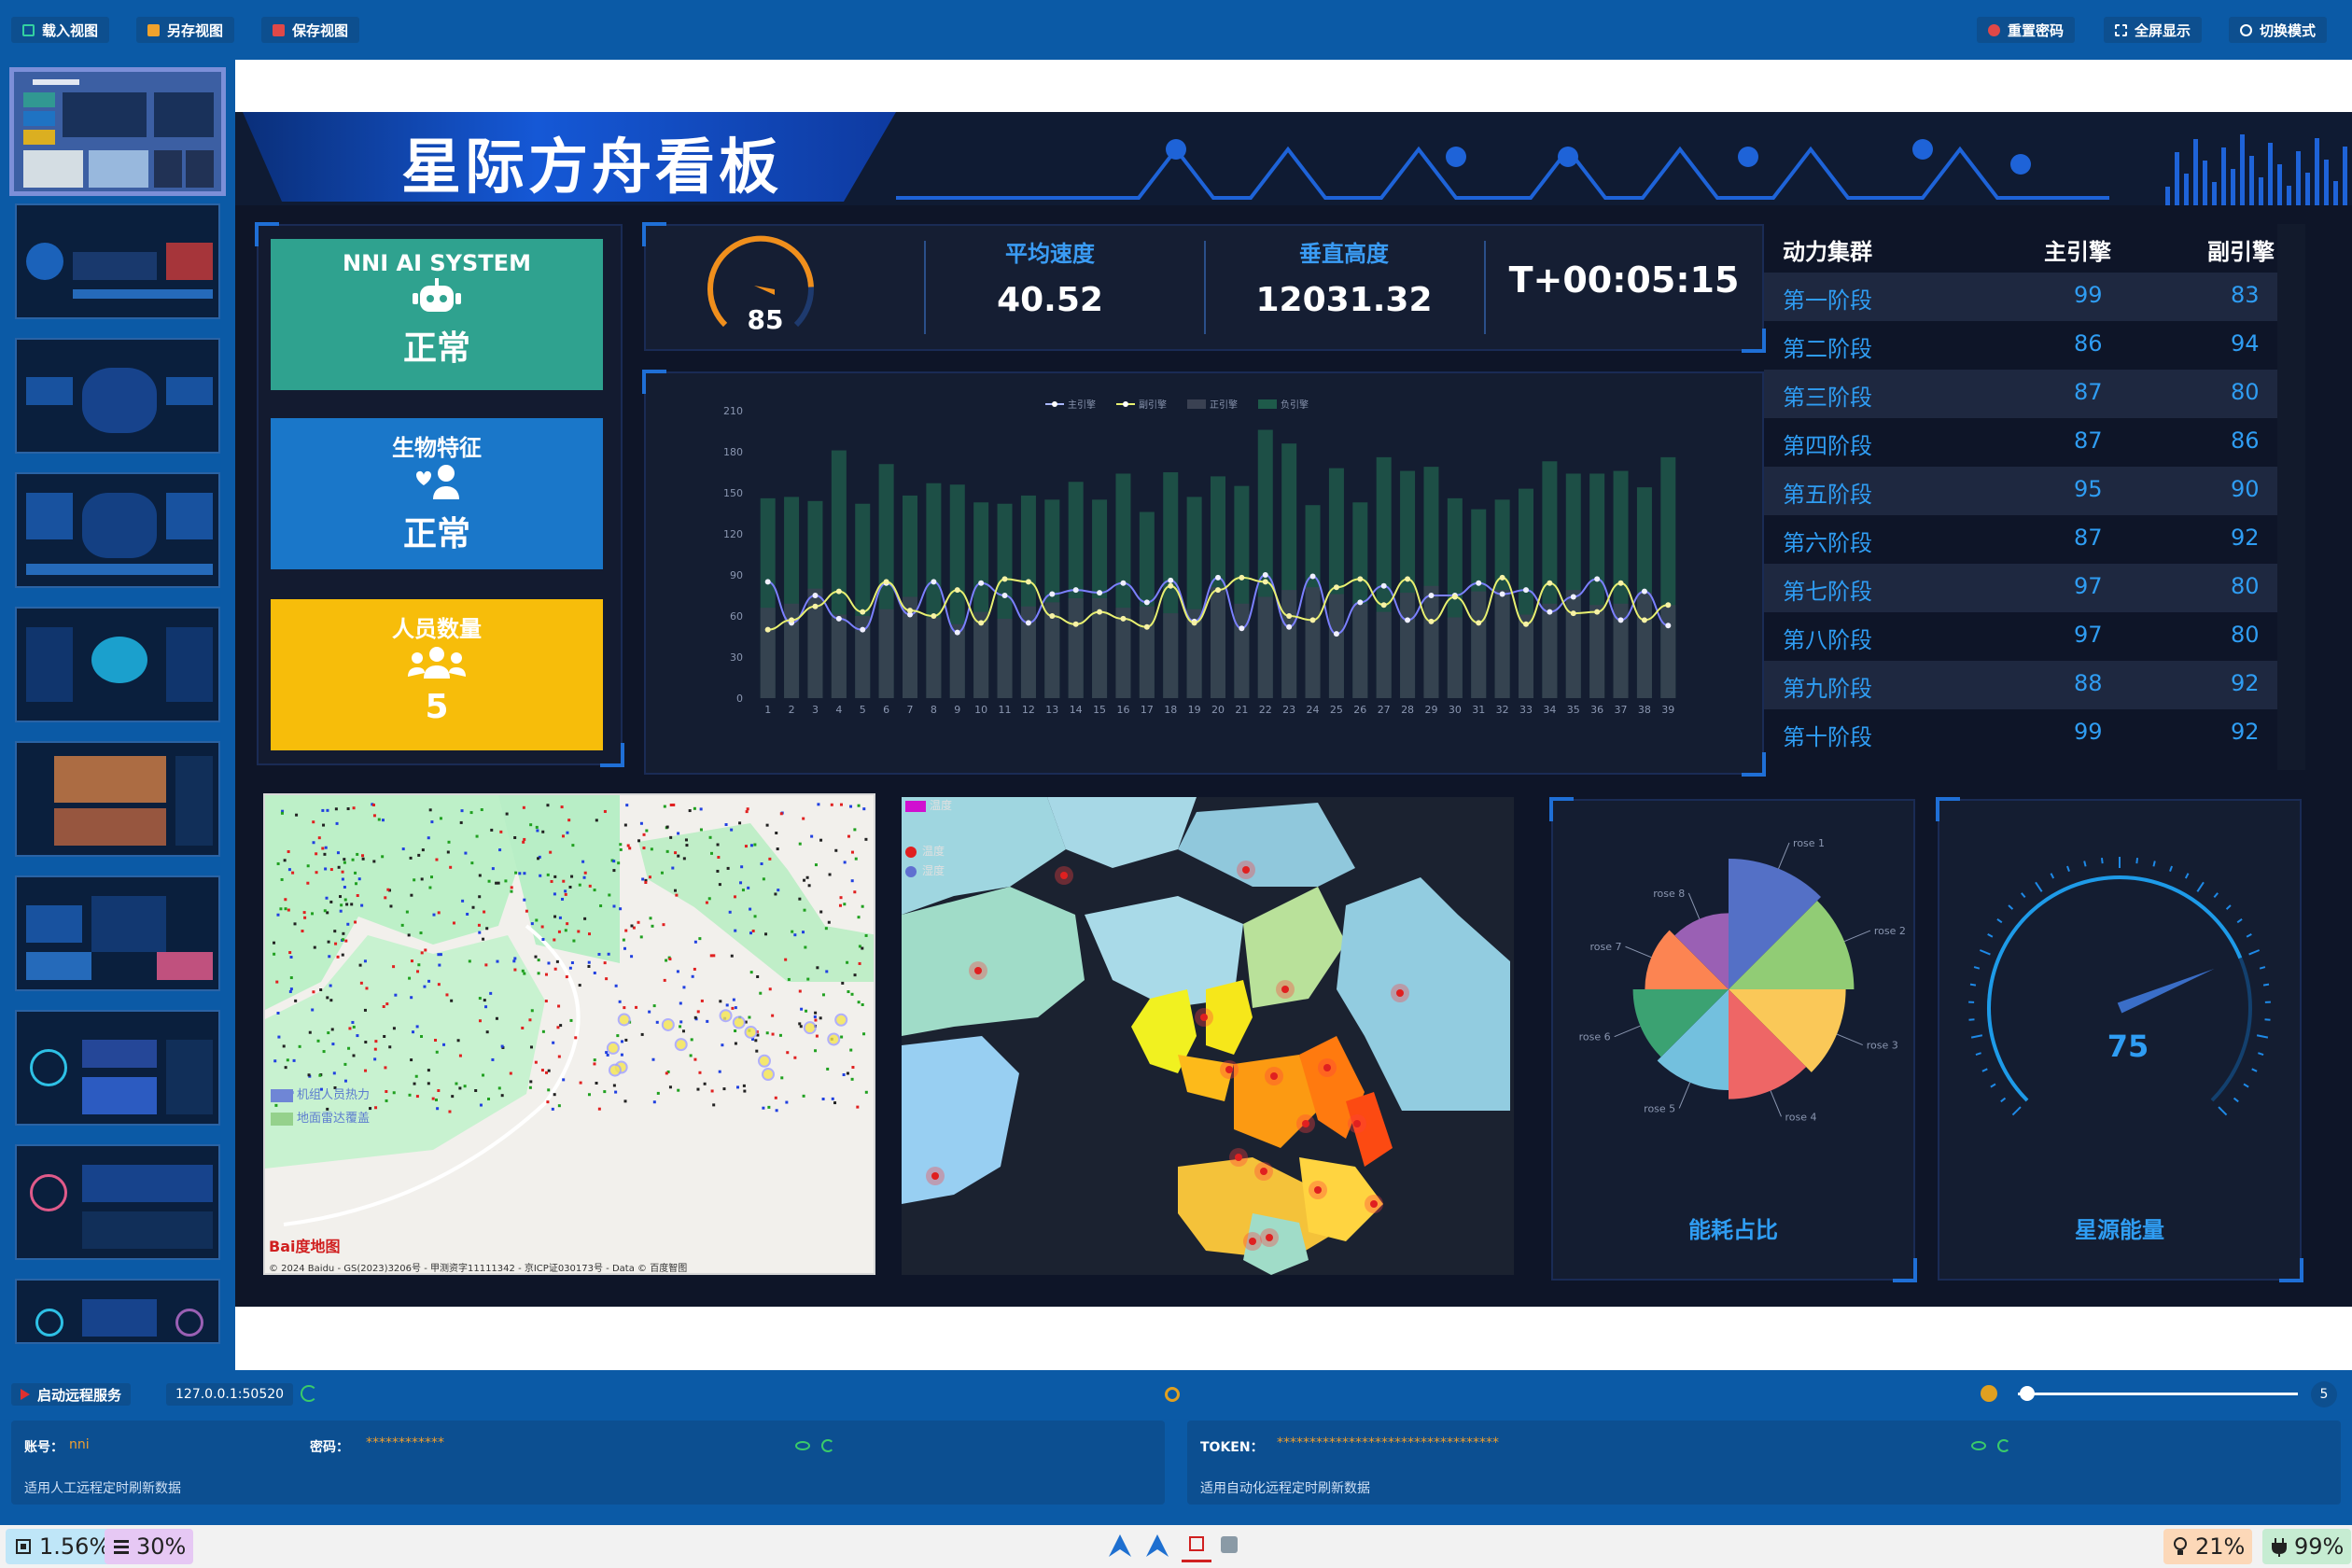  Describe the element at coordinates (309, 1393) in the screenshot. I see `refresh-address-icon` at that location.